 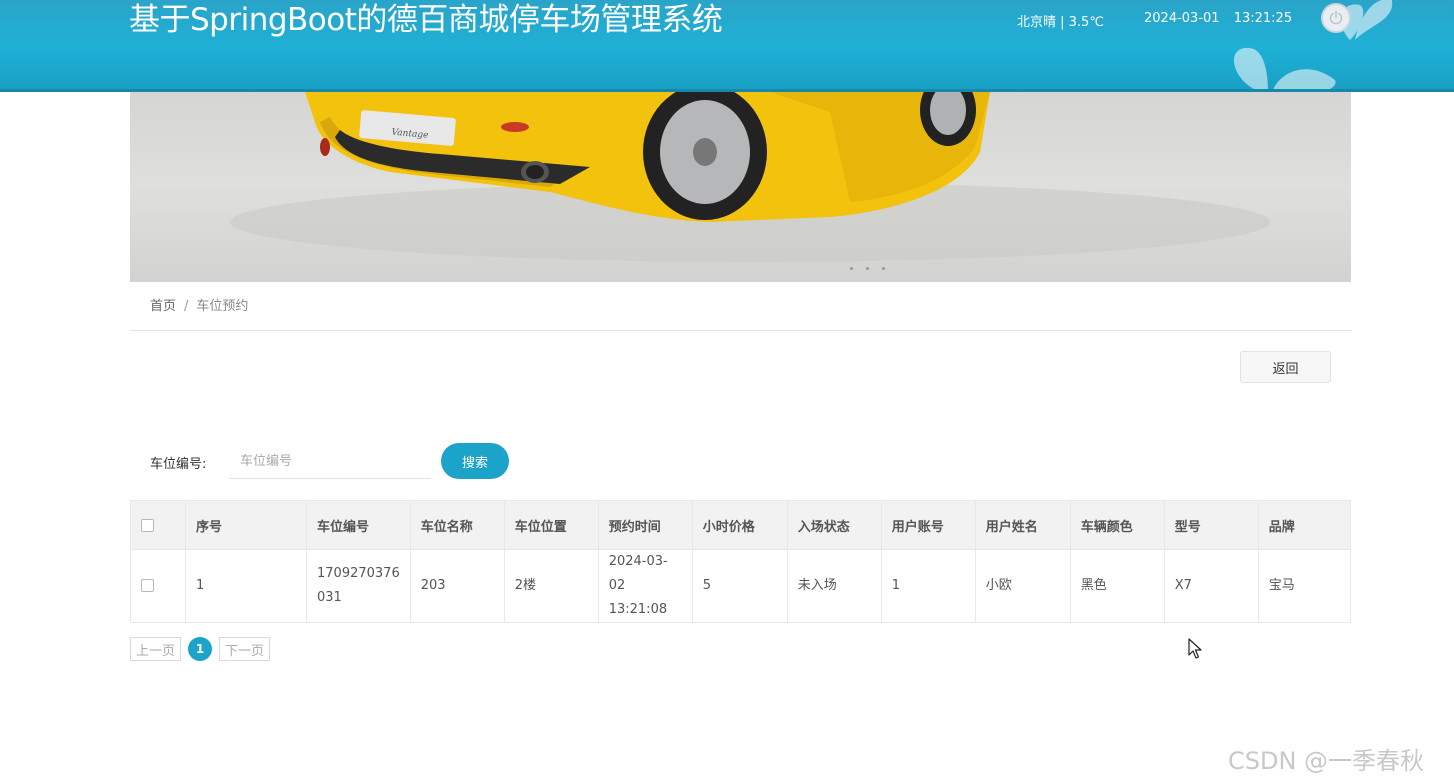 What do you see at coordinates (457, 525) in the screenshot?
I see `column-header: 车位名称` at bounding box center [457, 525].